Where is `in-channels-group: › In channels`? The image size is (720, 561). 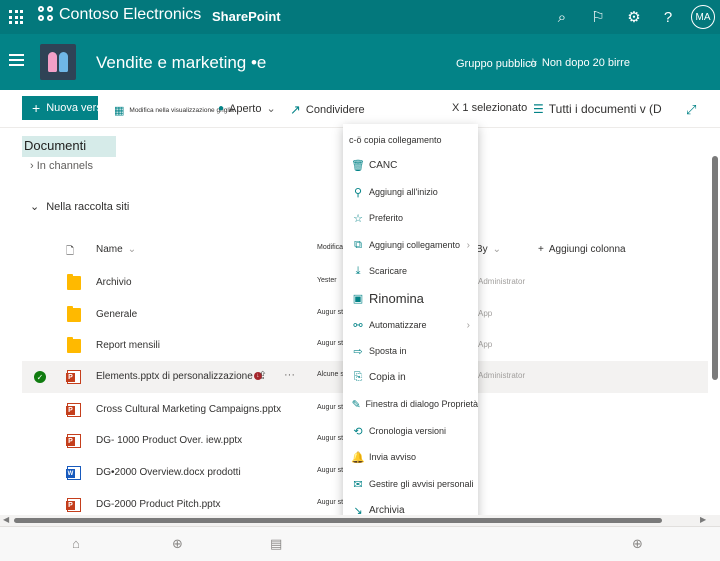 in-channels-group: › In channels is located at coordinates (61, 166).